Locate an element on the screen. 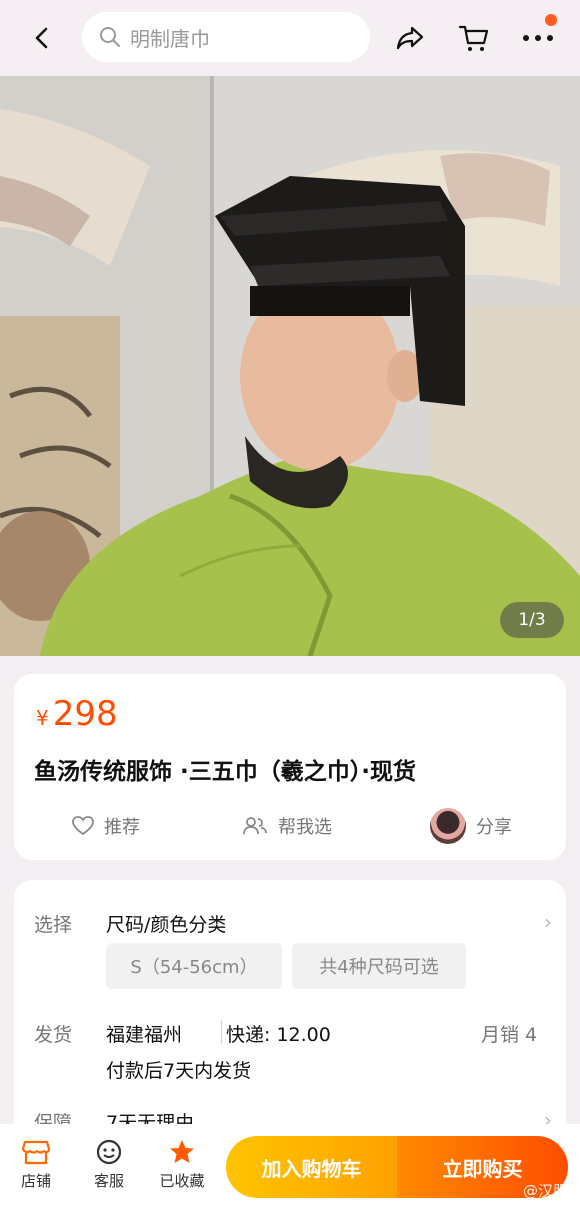 The height and width of the screenshot is (1211, 580). tab-customer-service: 客服 is located at coordinates (109, 1164).